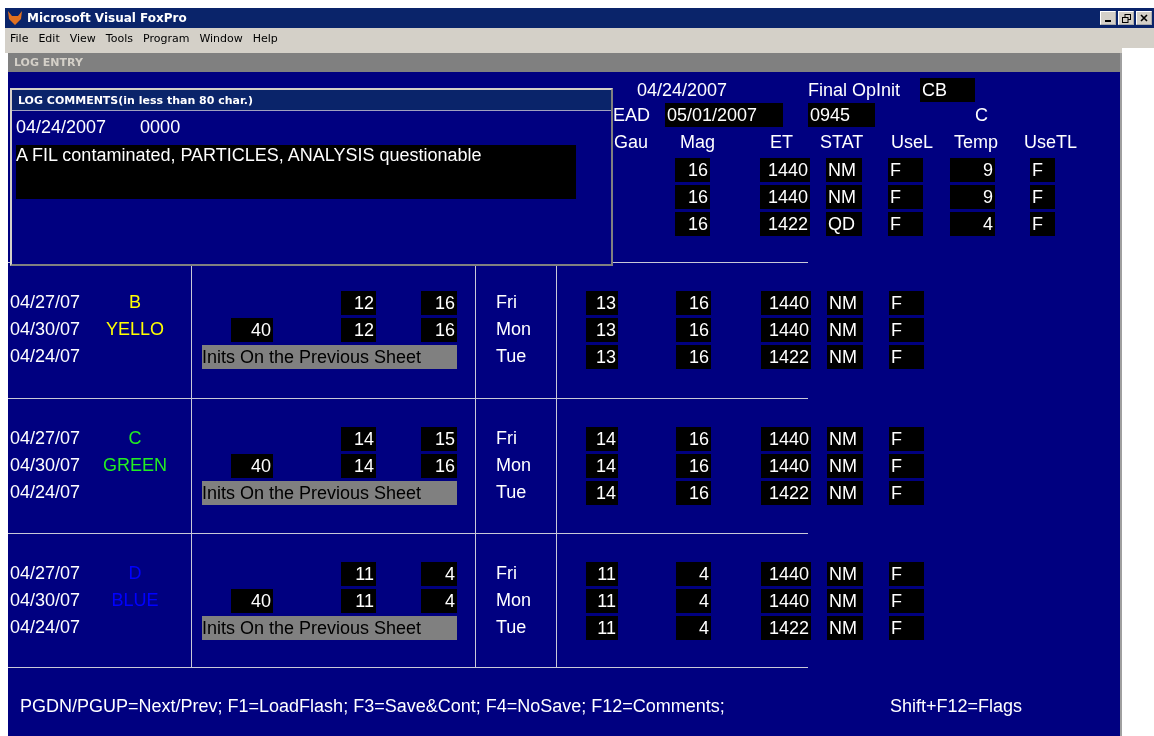 Image resolution: width=1154 pixels, height=736 pixels. Describe the element at coordinates (439, 438) in the screenshot. I see `number-field: 15` at that location.